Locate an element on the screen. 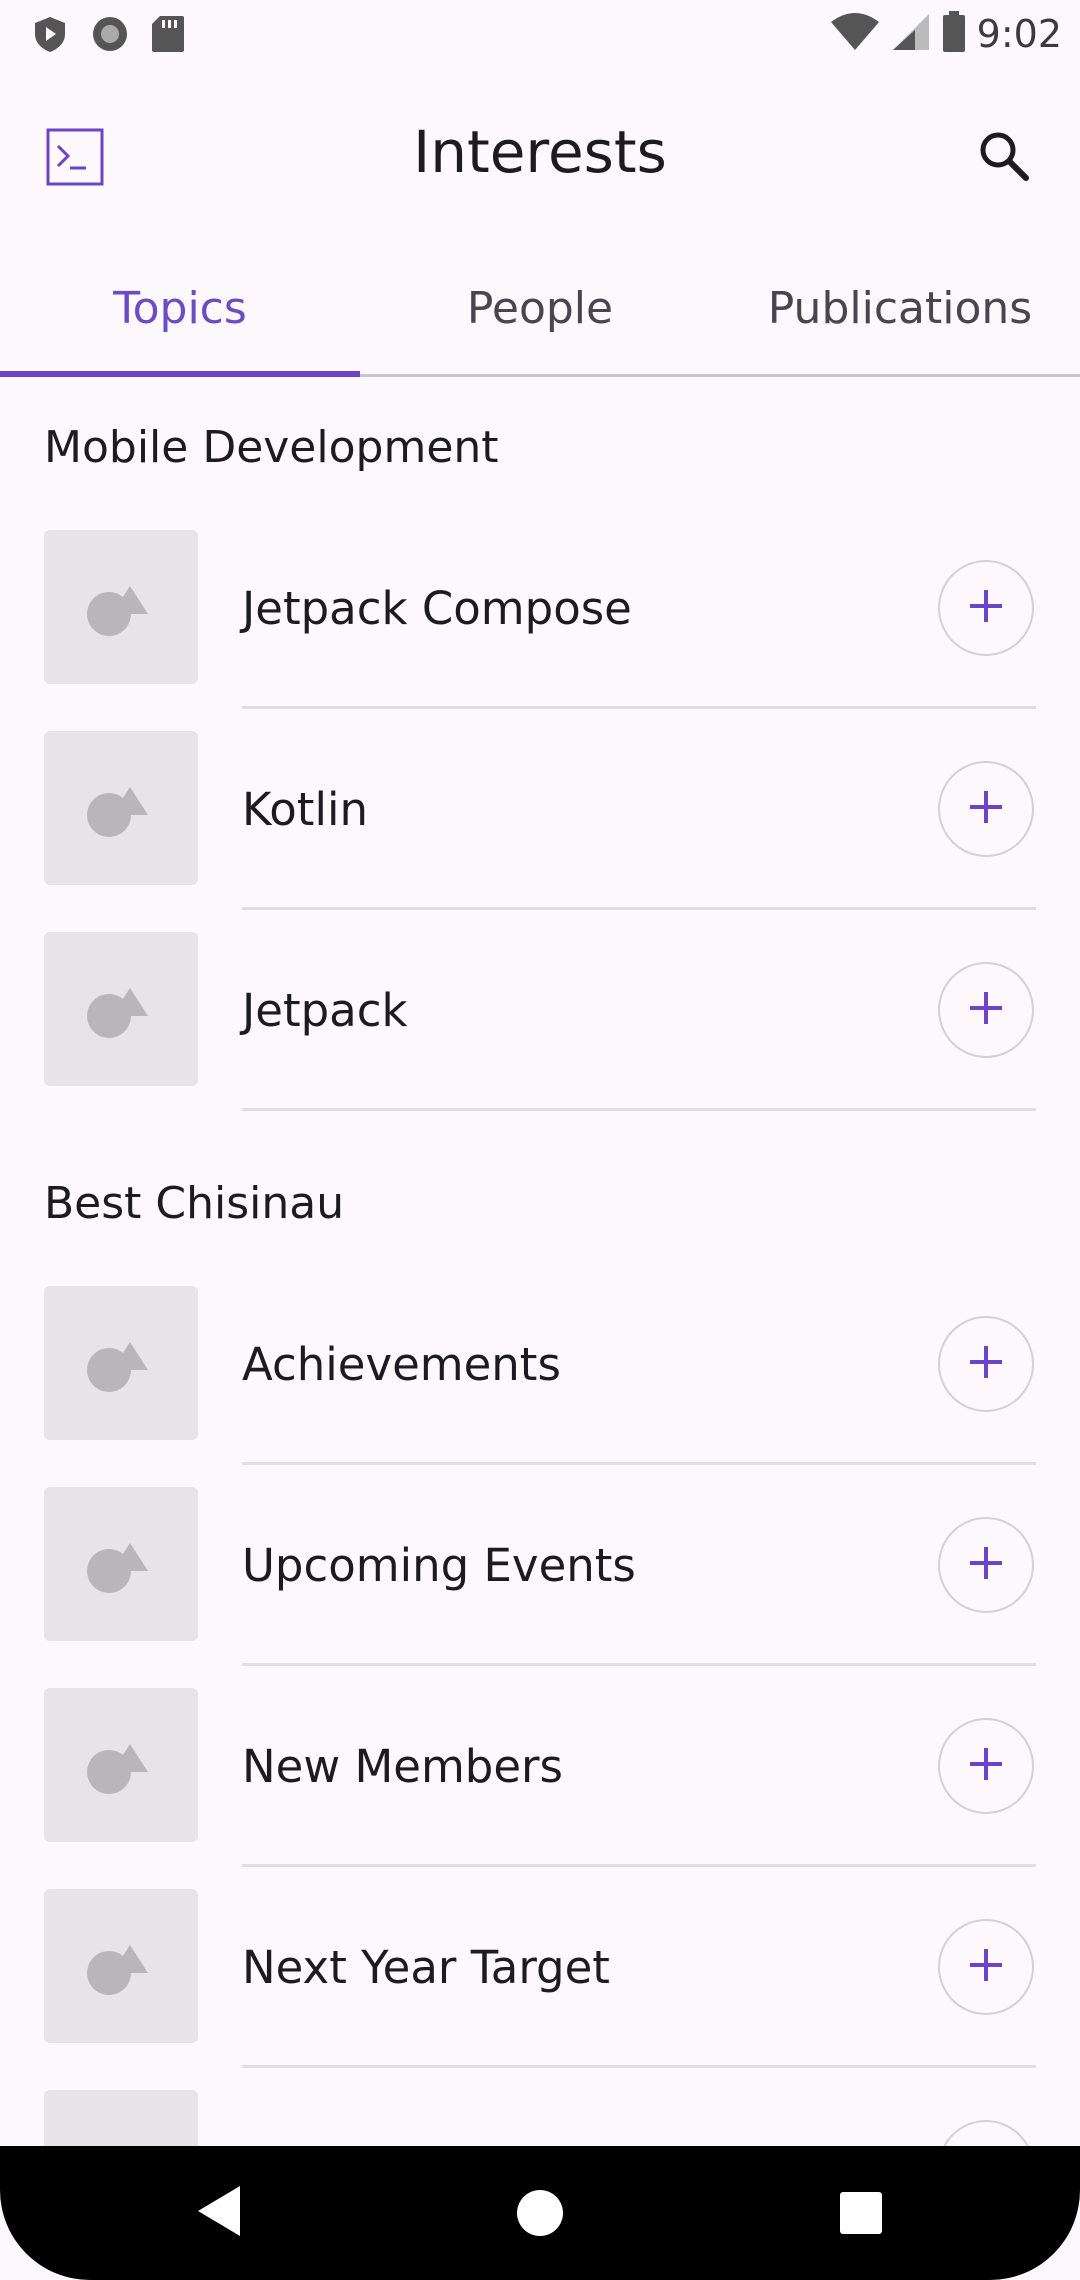 Image resolution: width=1080 pixels, height=2280 pixels. play-protect-icon is located at coordinates (50, 36).